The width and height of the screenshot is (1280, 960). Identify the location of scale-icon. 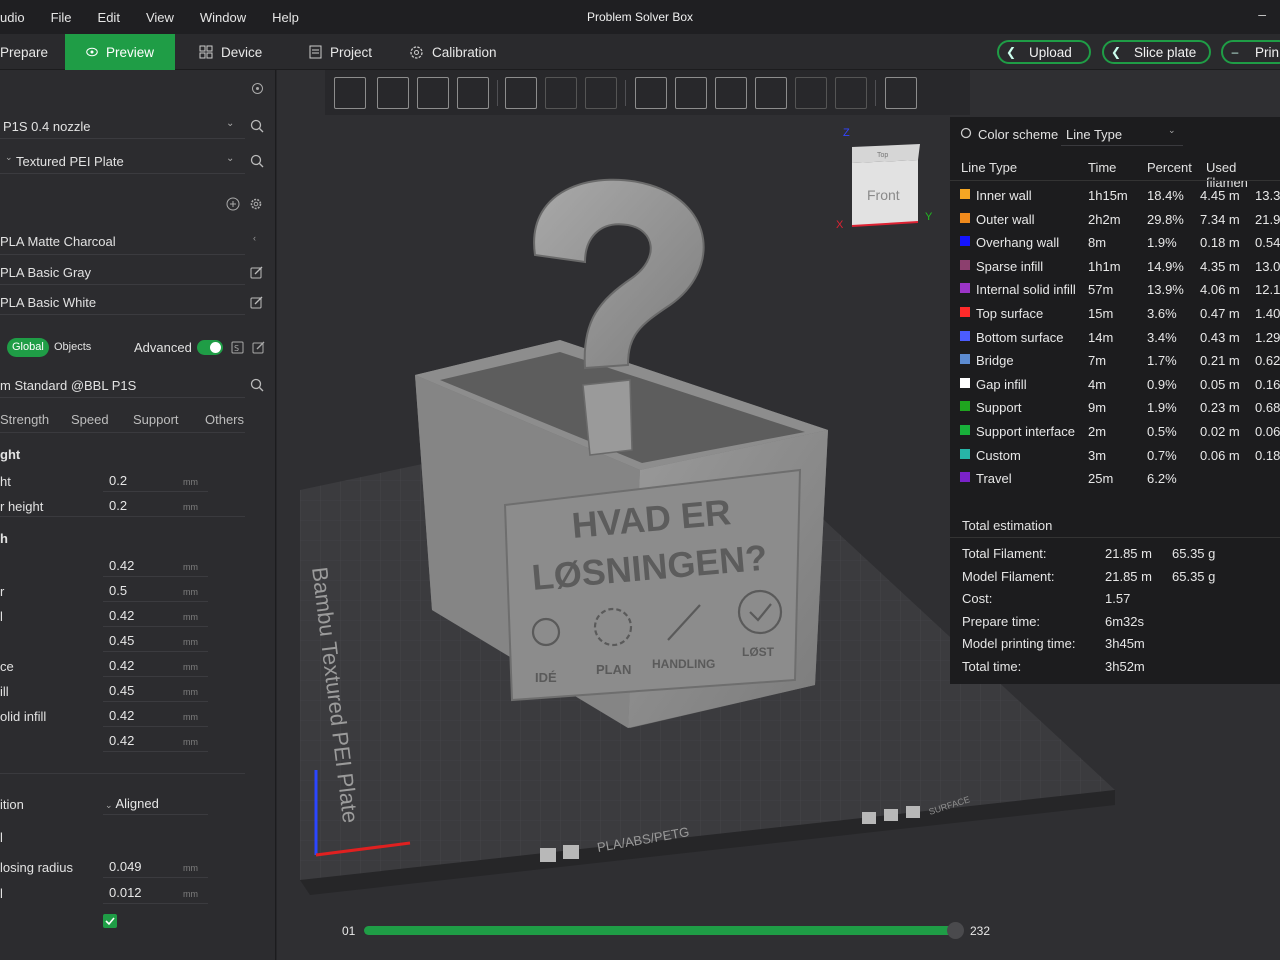
(691, 93).